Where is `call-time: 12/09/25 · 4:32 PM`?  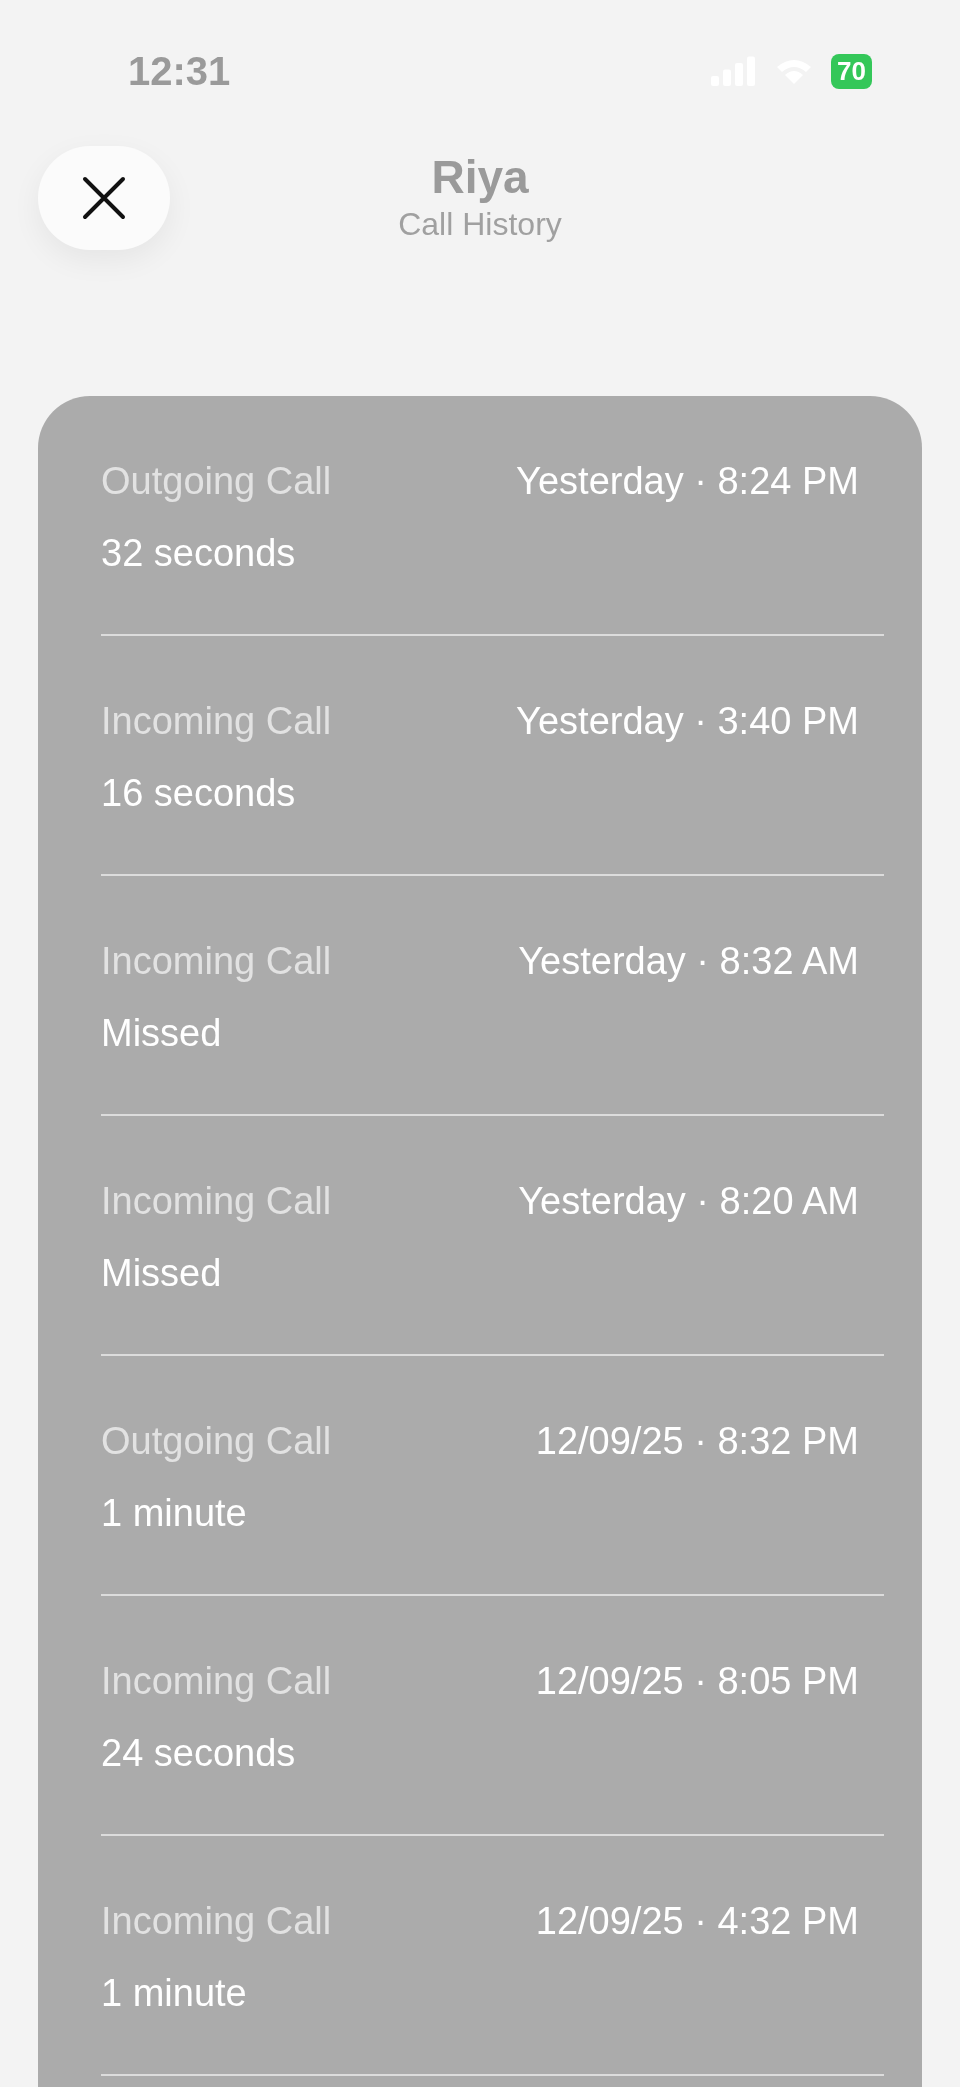 call-time: 12/09/25 · 4:32 PM is located at coordinates (697, 1921).